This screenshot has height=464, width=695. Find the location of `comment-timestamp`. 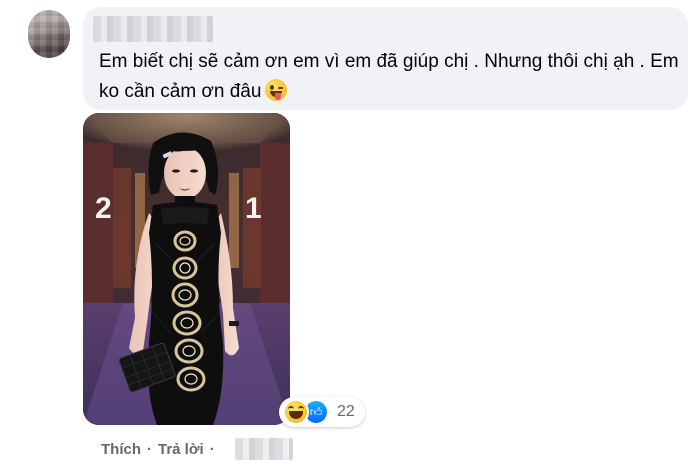

comment-timestamp is located at coordinates (263, 449).